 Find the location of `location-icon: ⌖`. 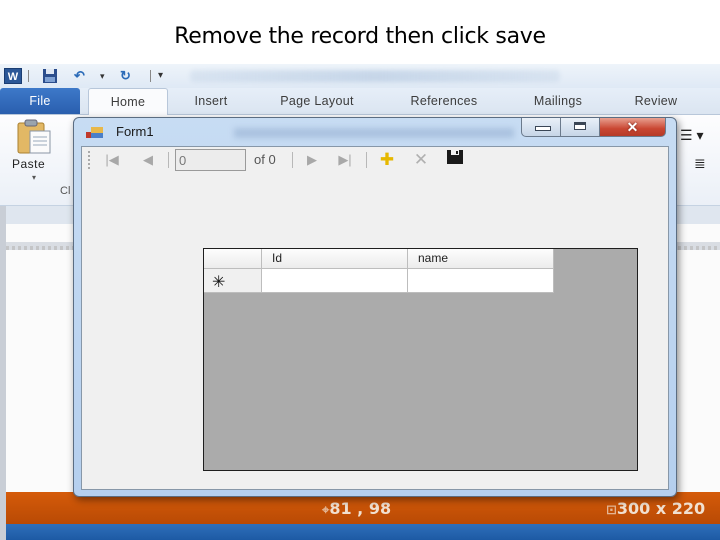

location-icon: ⌖ is located at coordinates (326, 510).